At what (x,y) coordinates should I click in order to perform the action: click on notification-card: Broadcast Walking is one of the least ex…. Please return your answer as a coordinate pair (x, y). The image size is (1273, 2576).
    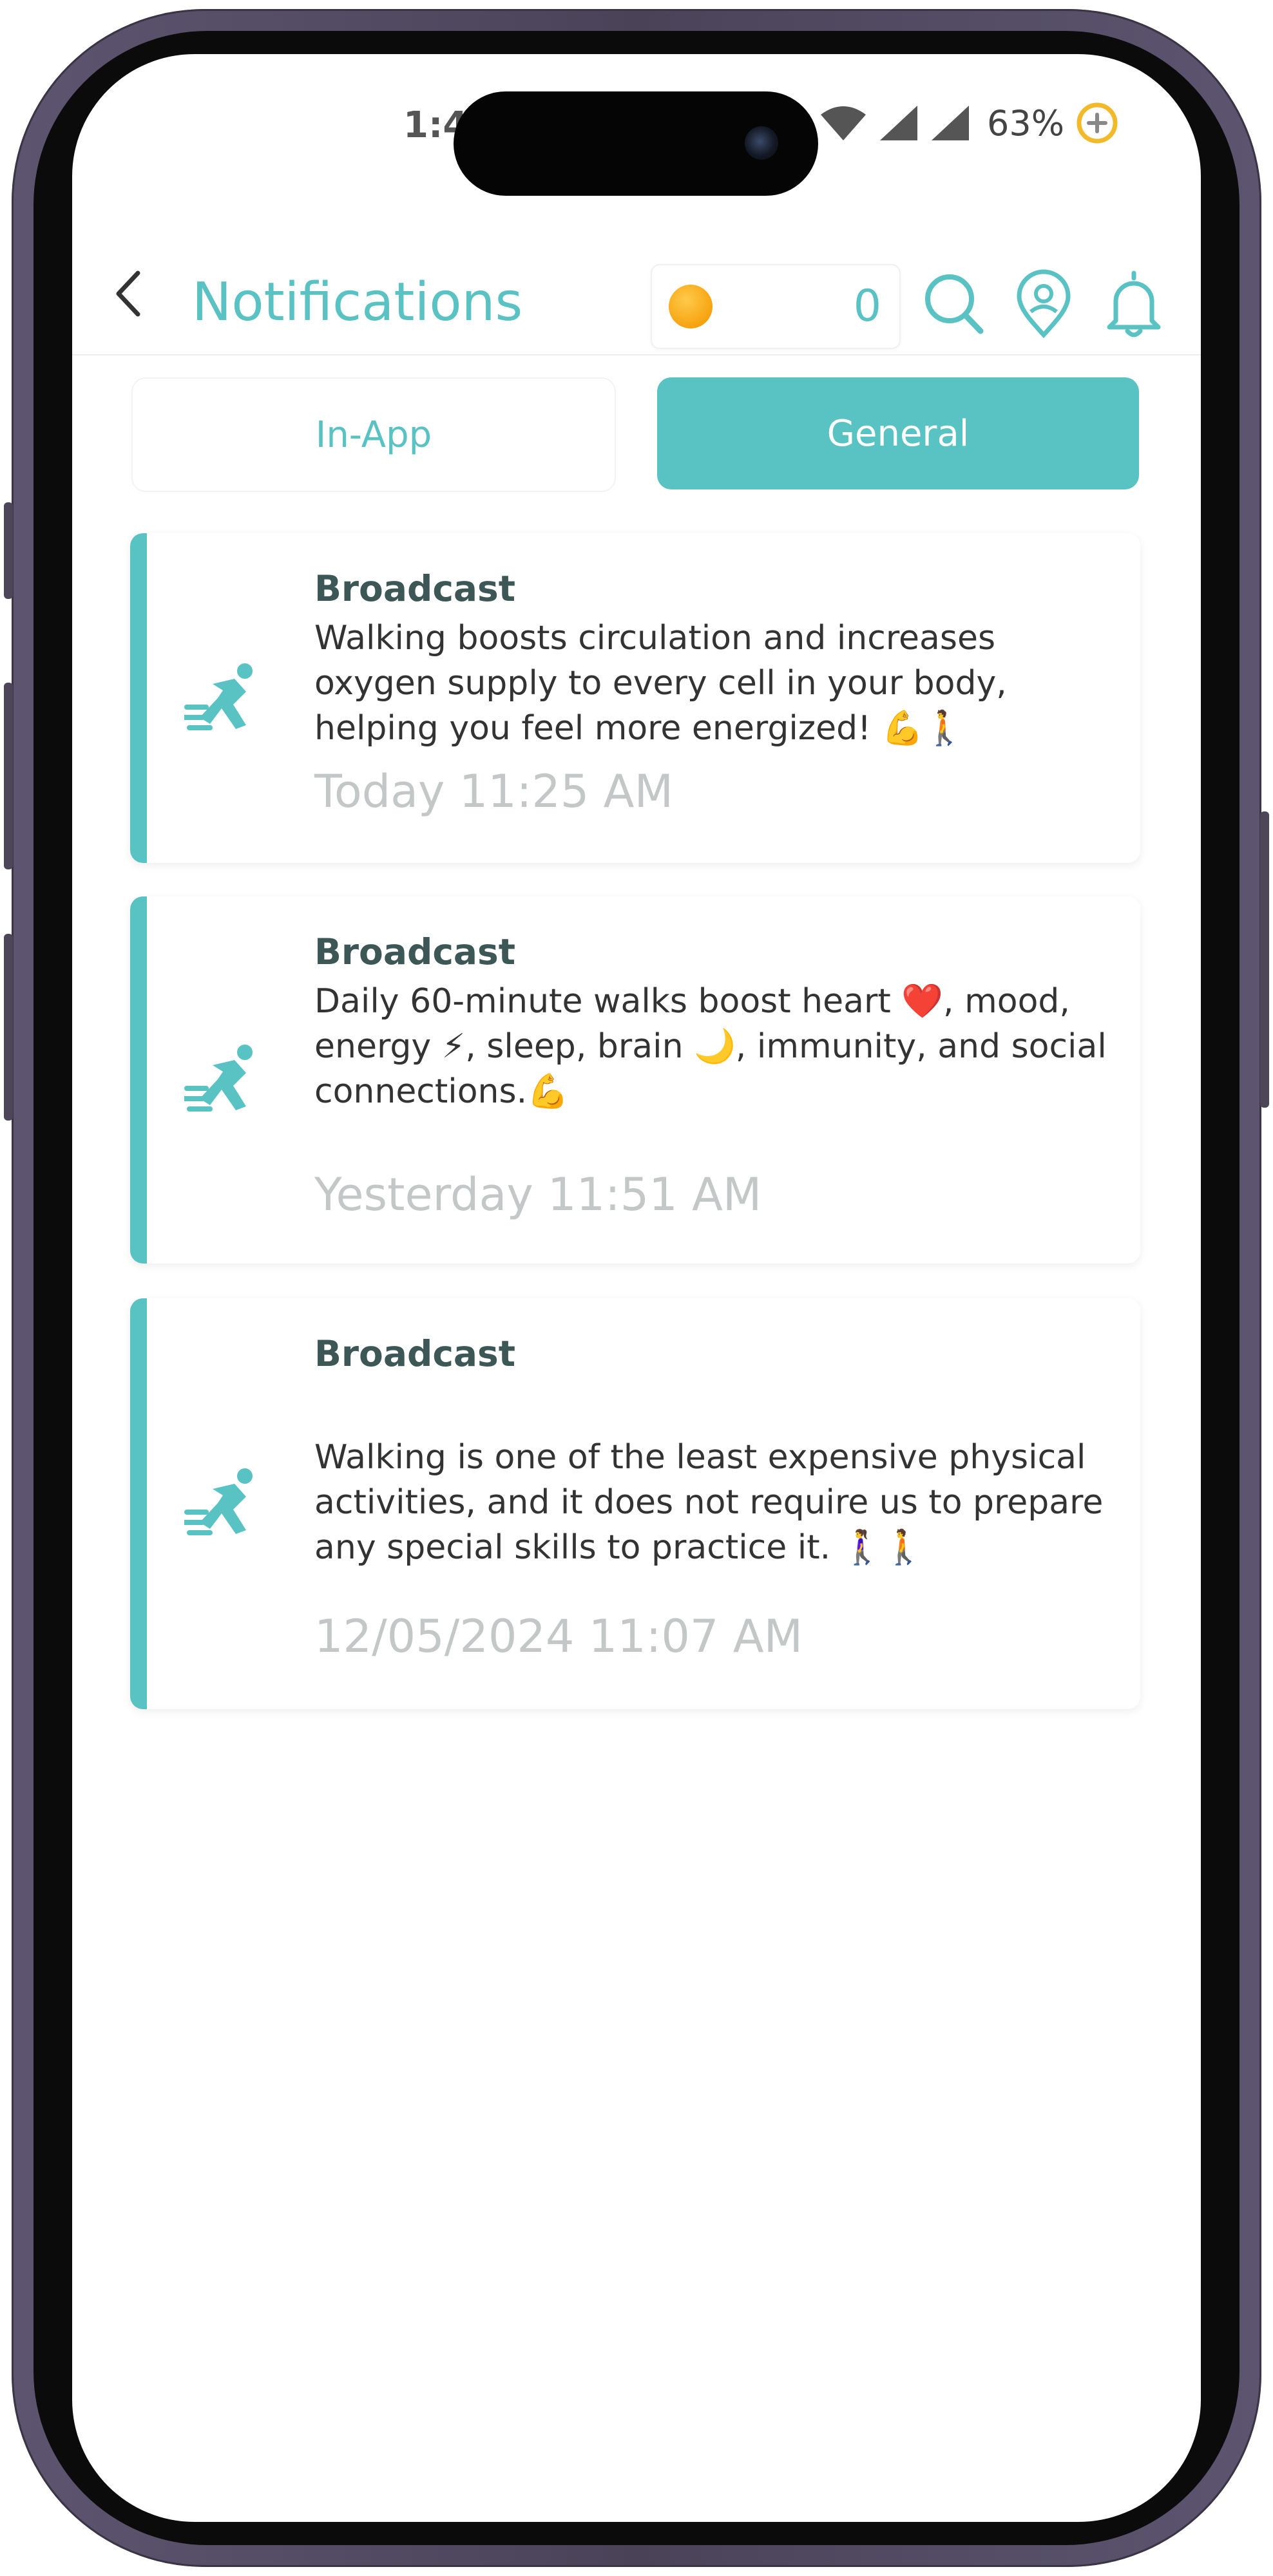
    Looking at the image, I should click on (635, 1504).